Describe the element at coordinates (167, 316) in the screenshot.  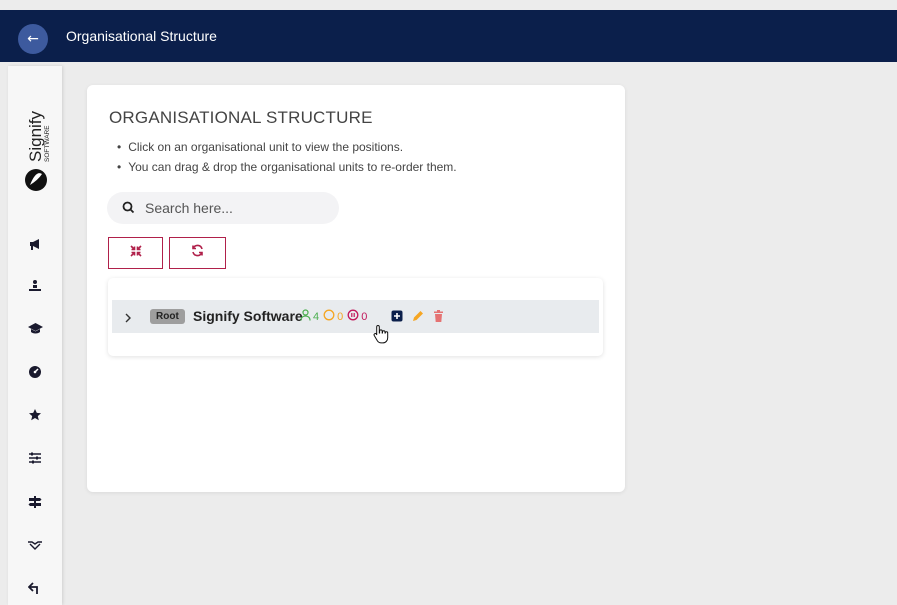
I see `root-badge: Root` at that location.